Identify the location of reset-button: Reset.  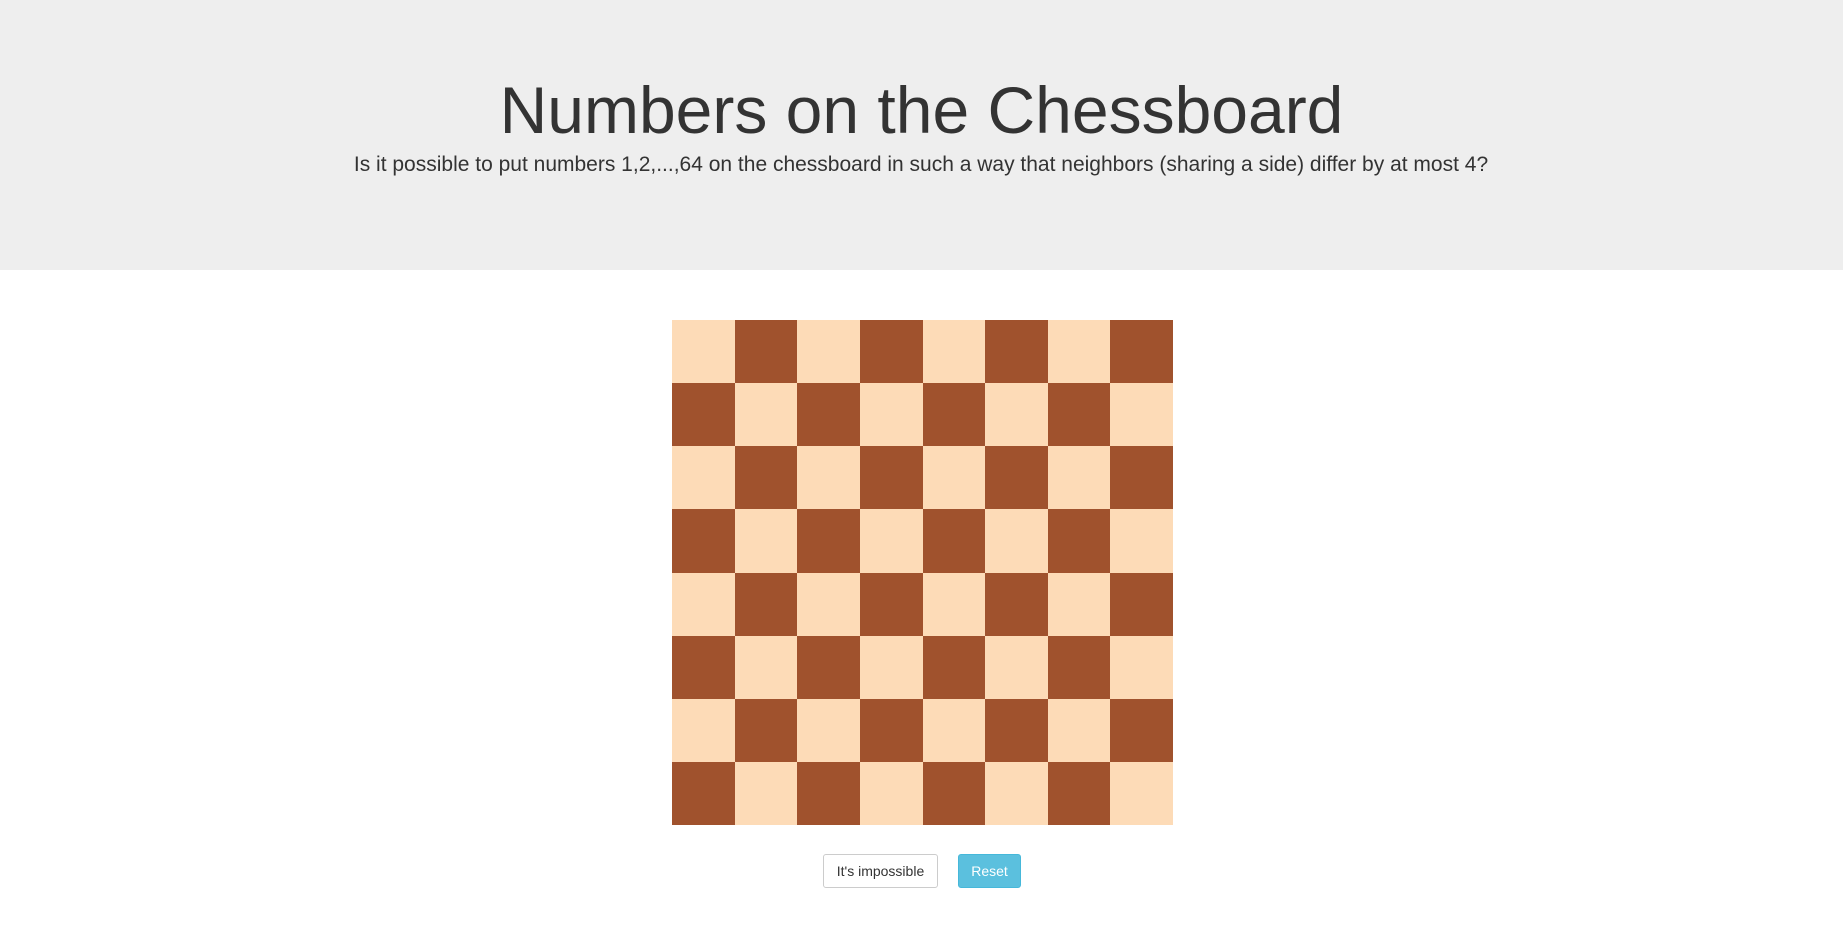
(989, 871).